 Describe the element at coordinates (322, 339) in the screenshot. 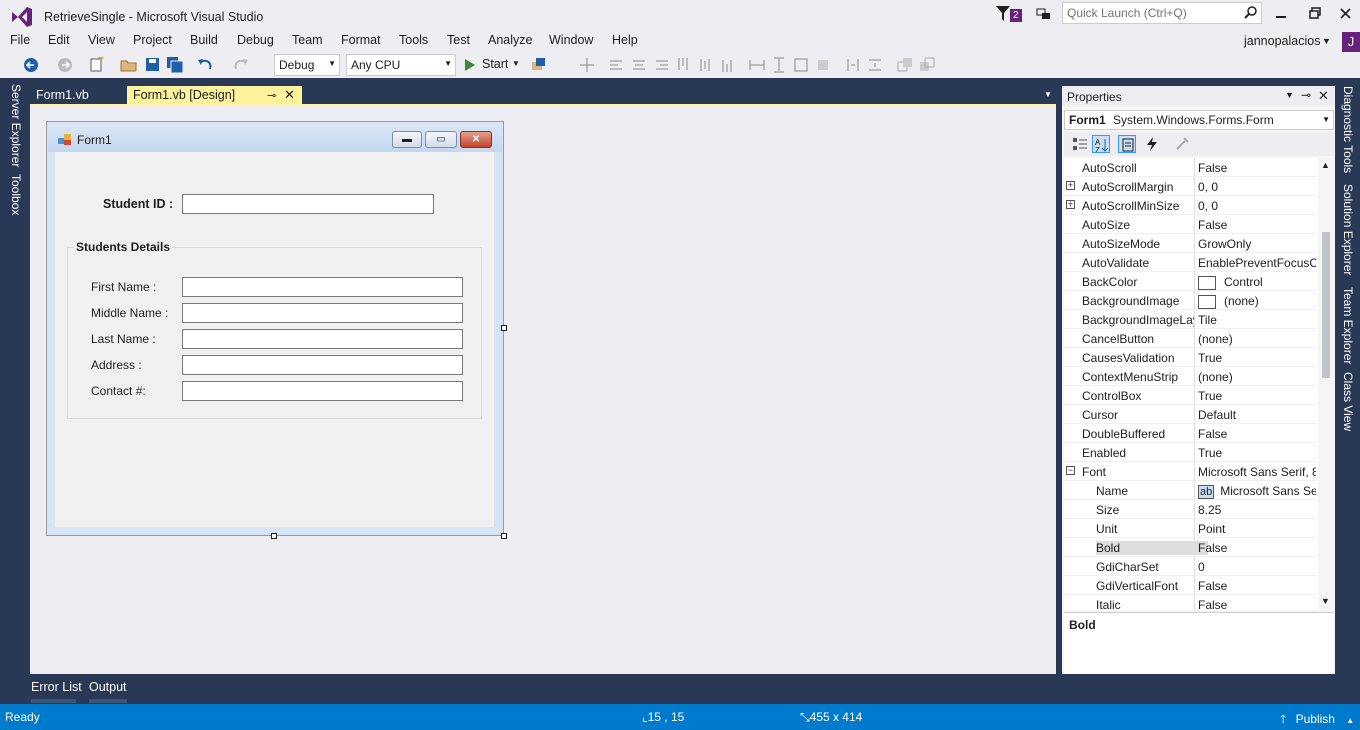

I see `last-name-textbox` at that location.